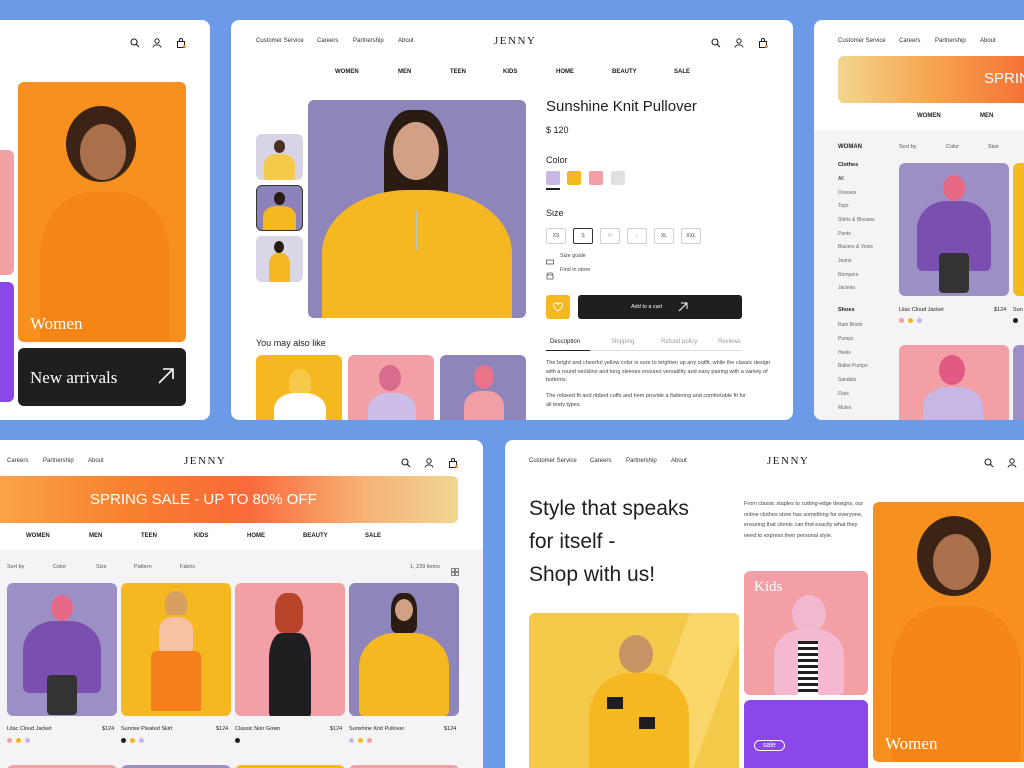 The width and height of the screenshot is (1024, 768). What do you see at coordinates (575, 270) in the screenshot?
I see `find-in-store-link: Find in store` at bounding box center [575, 270].